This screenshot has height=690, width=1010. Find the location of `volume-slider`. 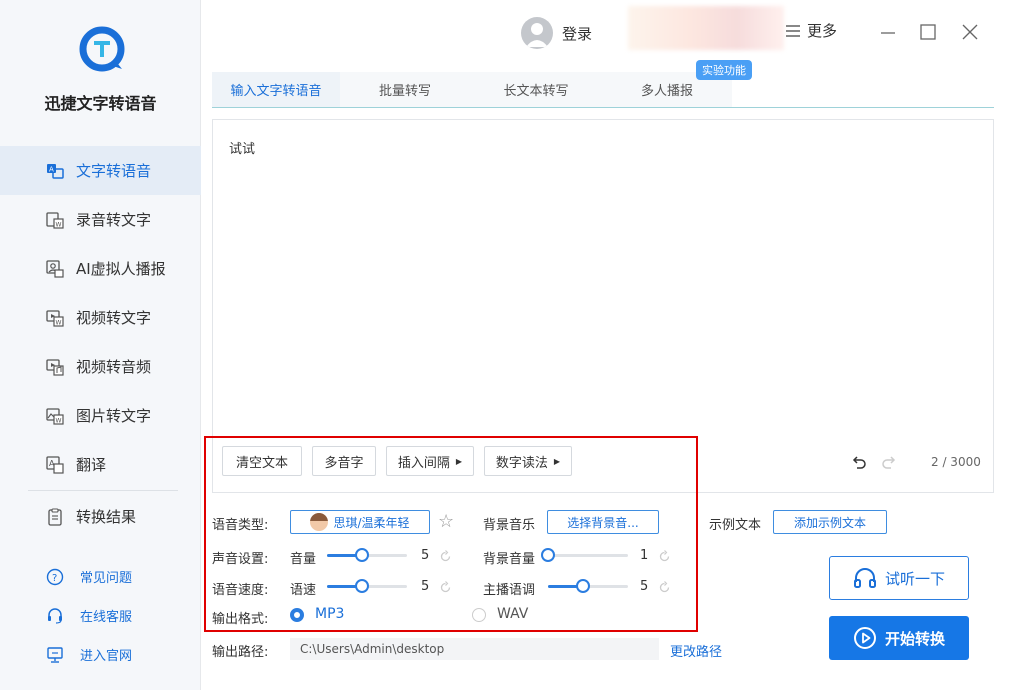

volume-slider is located at coordinates (367, 555).